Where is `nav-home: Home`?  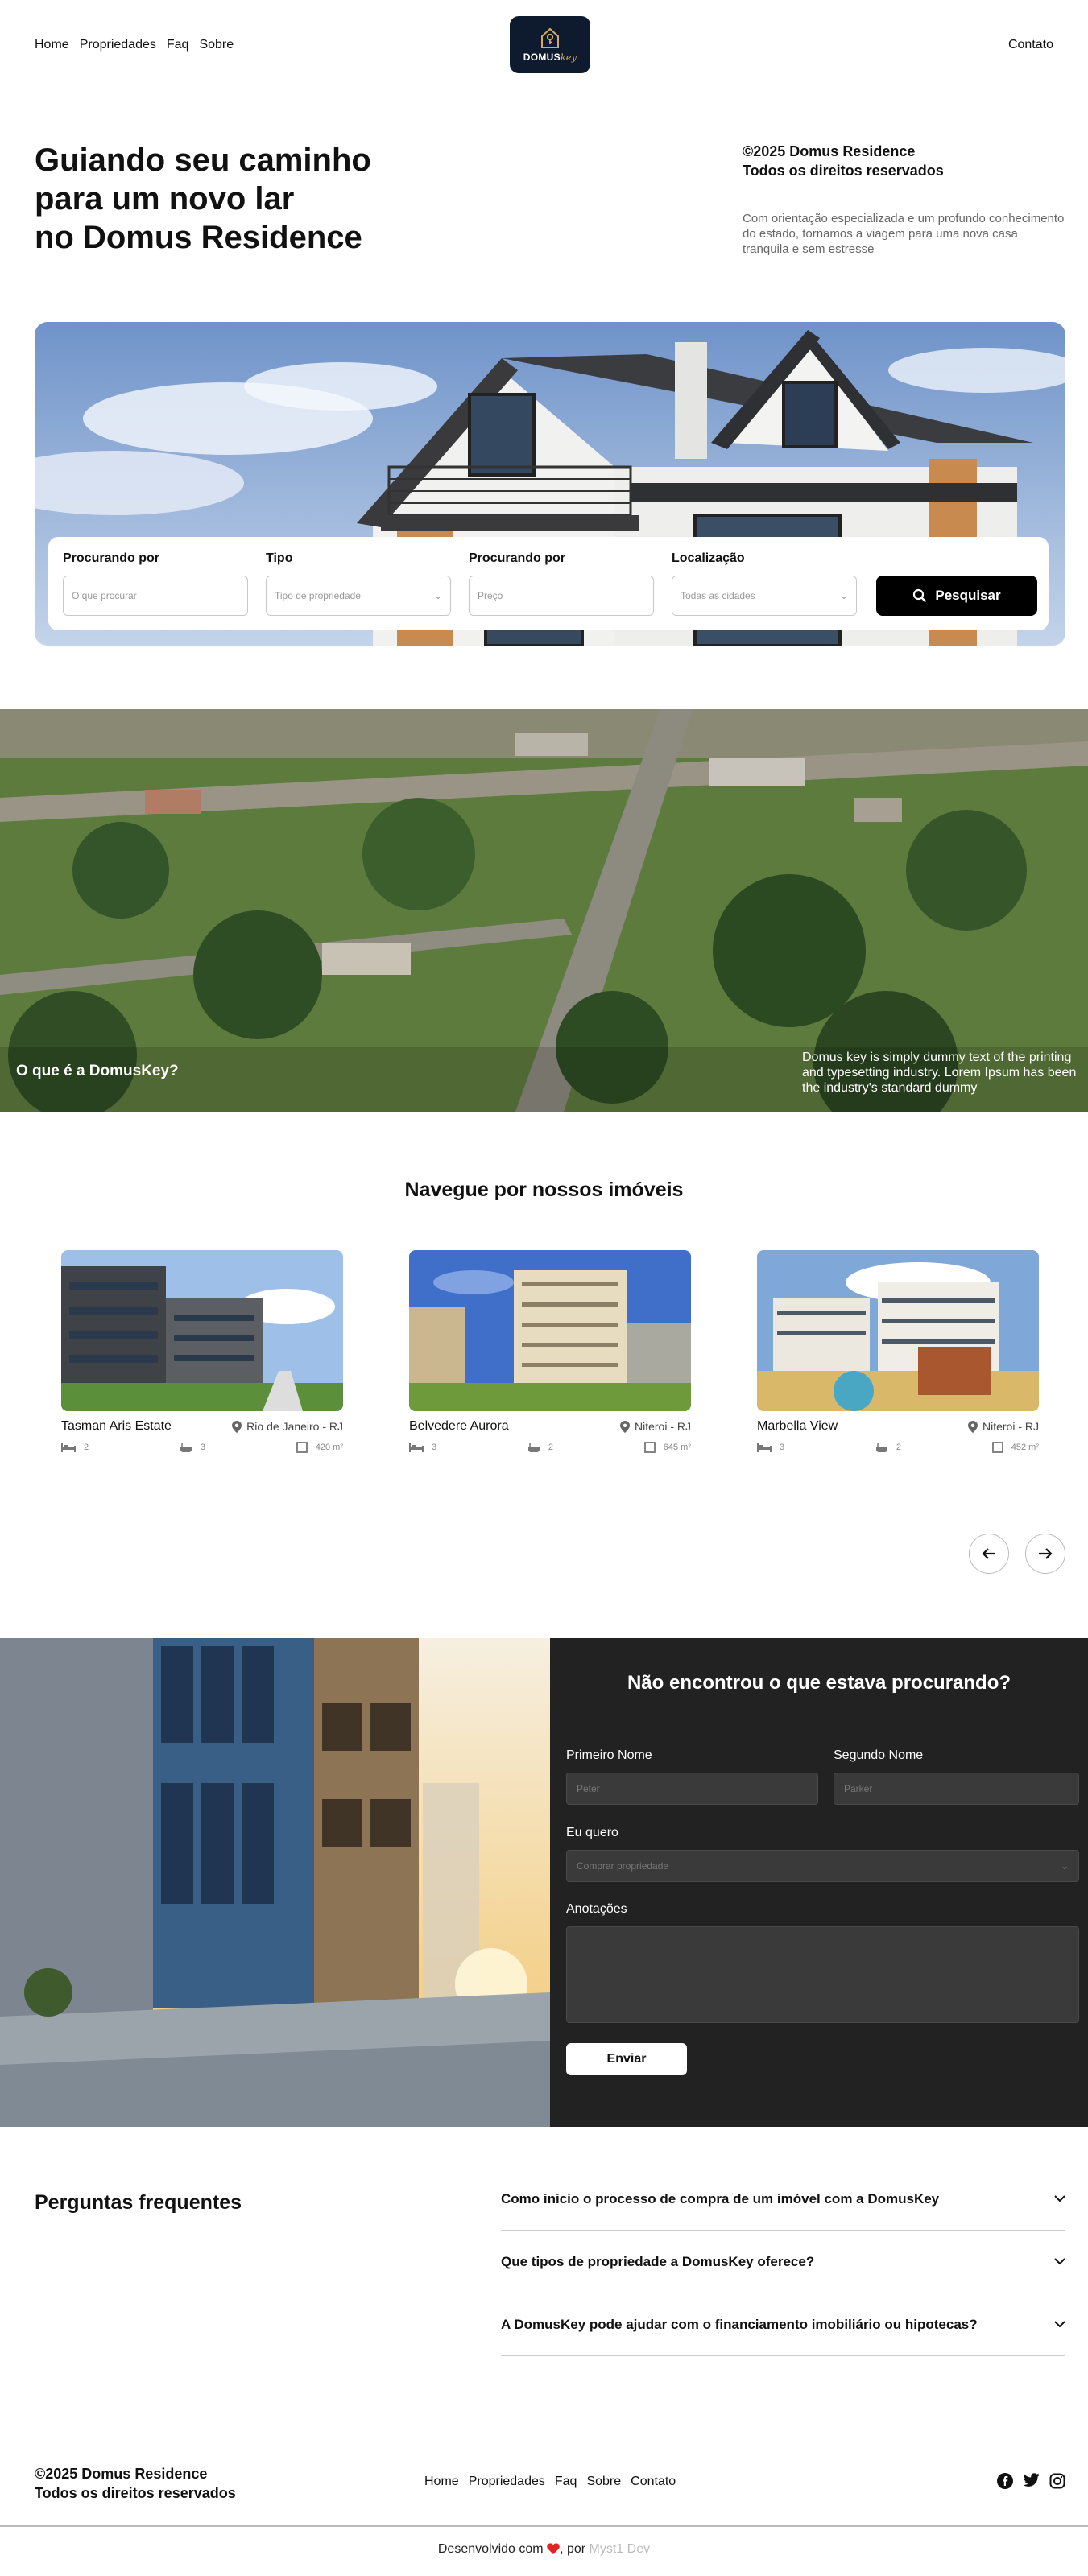
nav-home: Home is located at coordinates (52, 45).